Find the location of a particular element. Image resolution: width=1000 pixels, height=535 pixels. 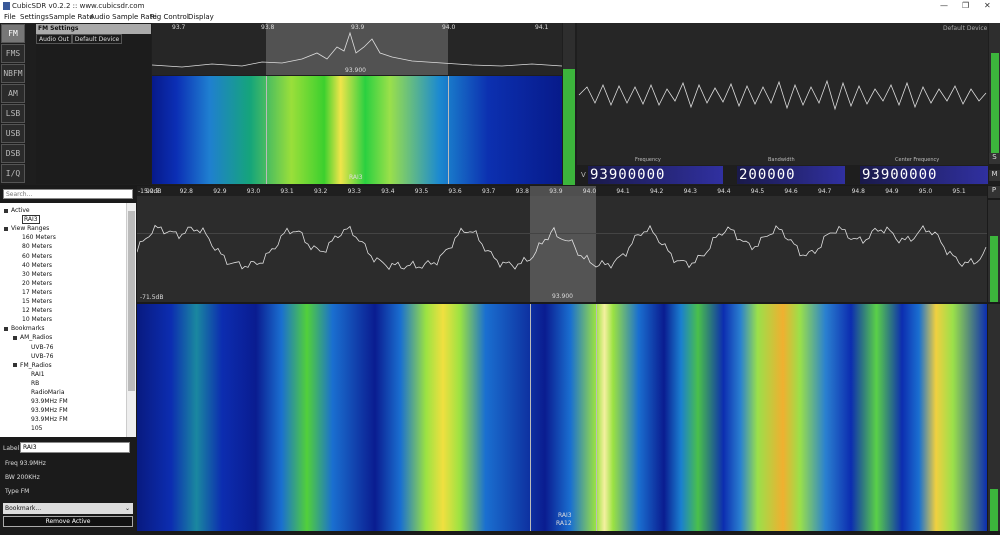

mode-iq-button: I/Q is located at coordinates (13, 173).